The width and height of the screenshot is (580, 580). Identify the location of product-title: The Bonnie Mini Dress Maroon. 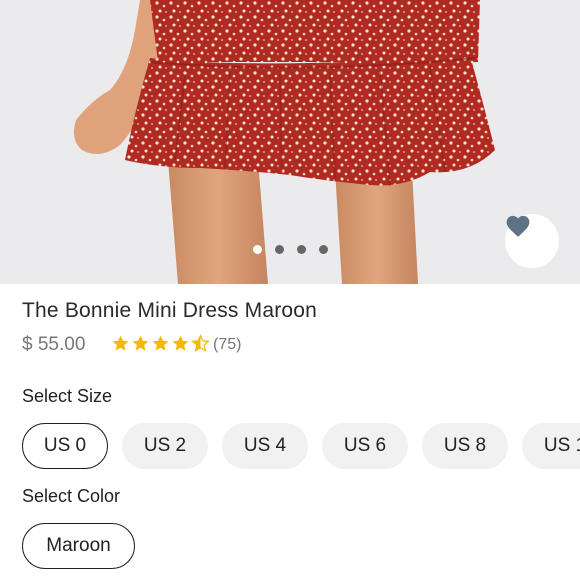
(170, 310).